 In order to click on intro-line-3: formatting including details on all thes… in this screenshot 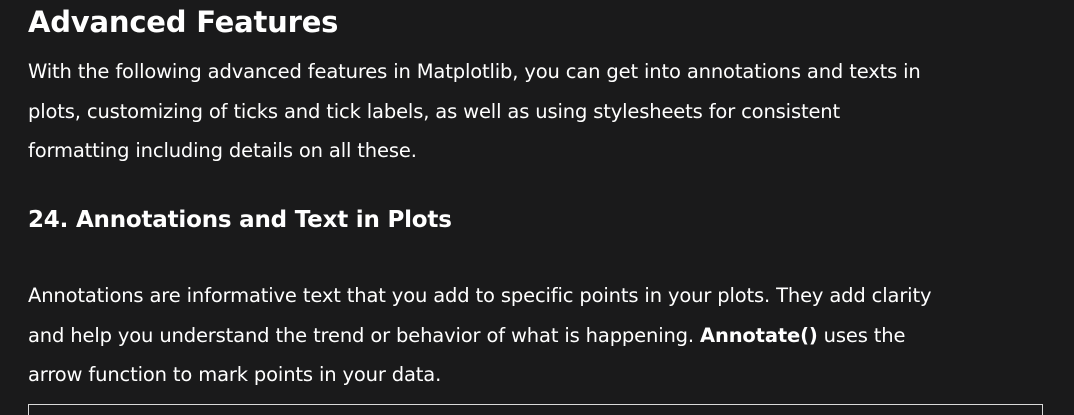, I will do `click(222, 150)`.